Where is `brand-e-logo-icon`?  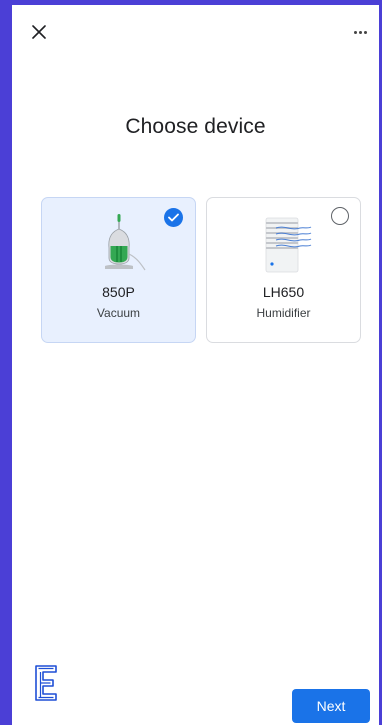 brand-e-logo-icon is located at coordinates (46, 683).